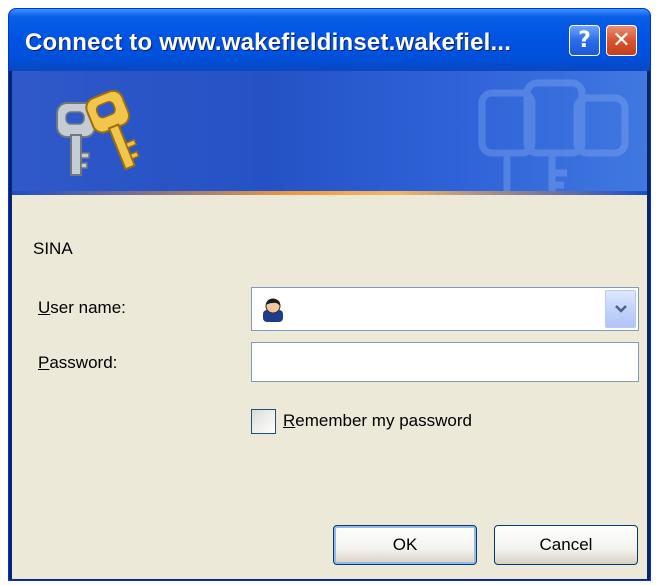 This screenshot has height=585, width=660. I want to click on username-combobox, so click(445, 309).